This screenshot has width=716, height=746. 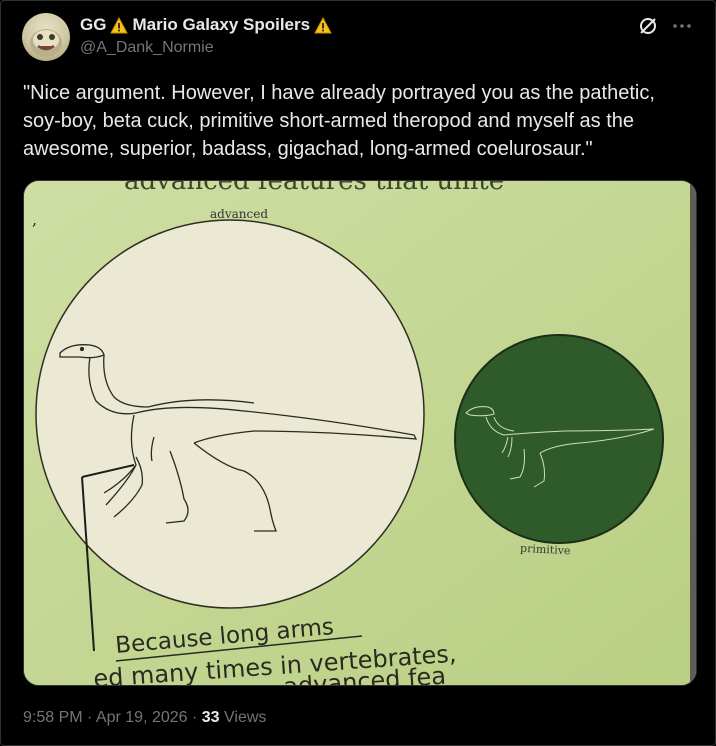 I want to click on author-name-part2: Mario Galaxy Spoilers, so click(x=221, y=25).